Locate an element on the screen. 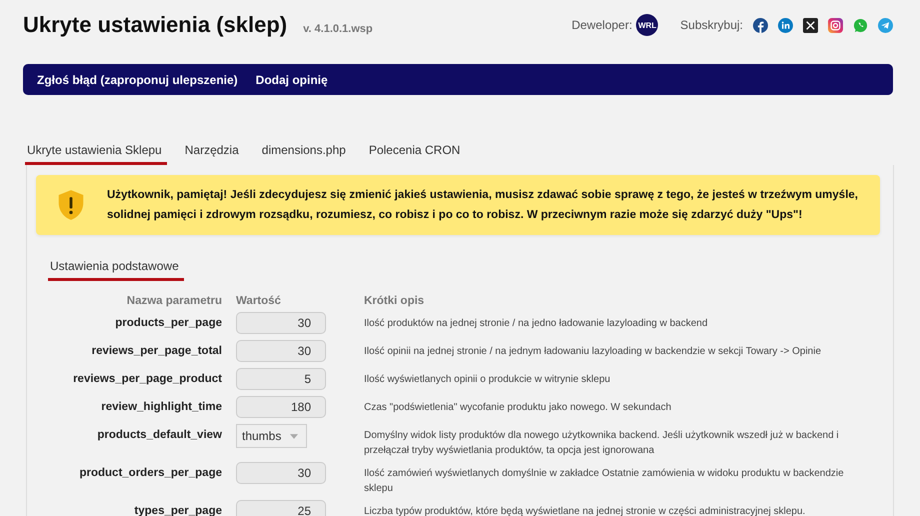 The width and height of the screenshot is (920, 516). value-field: 180 is located at coordinates (281, 407).